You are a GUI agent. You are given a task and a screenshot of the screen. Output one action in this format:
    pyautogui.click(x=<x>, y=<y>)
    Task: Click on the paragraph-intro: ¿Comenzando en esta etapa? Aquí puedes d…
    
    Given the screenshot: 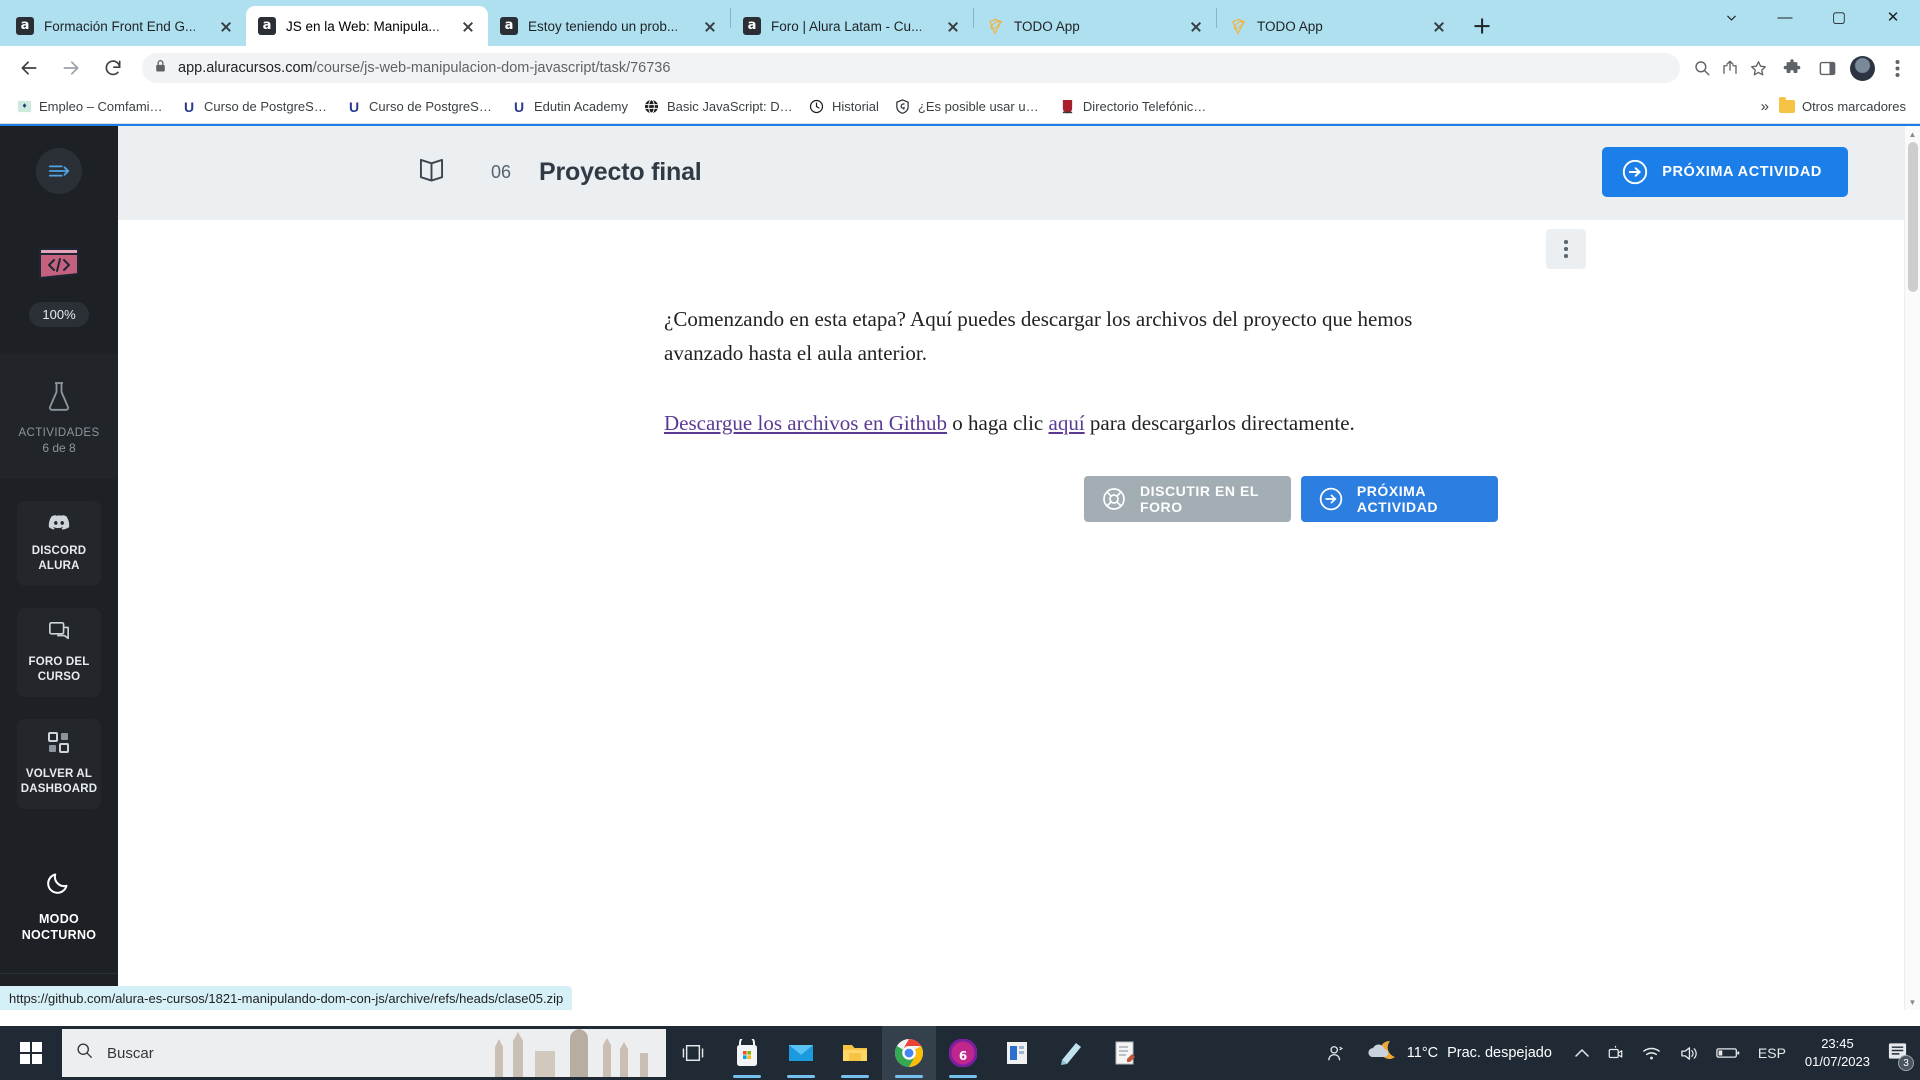 What is the action you would take?
    pyautogui.click(x=1038, y=336)
    